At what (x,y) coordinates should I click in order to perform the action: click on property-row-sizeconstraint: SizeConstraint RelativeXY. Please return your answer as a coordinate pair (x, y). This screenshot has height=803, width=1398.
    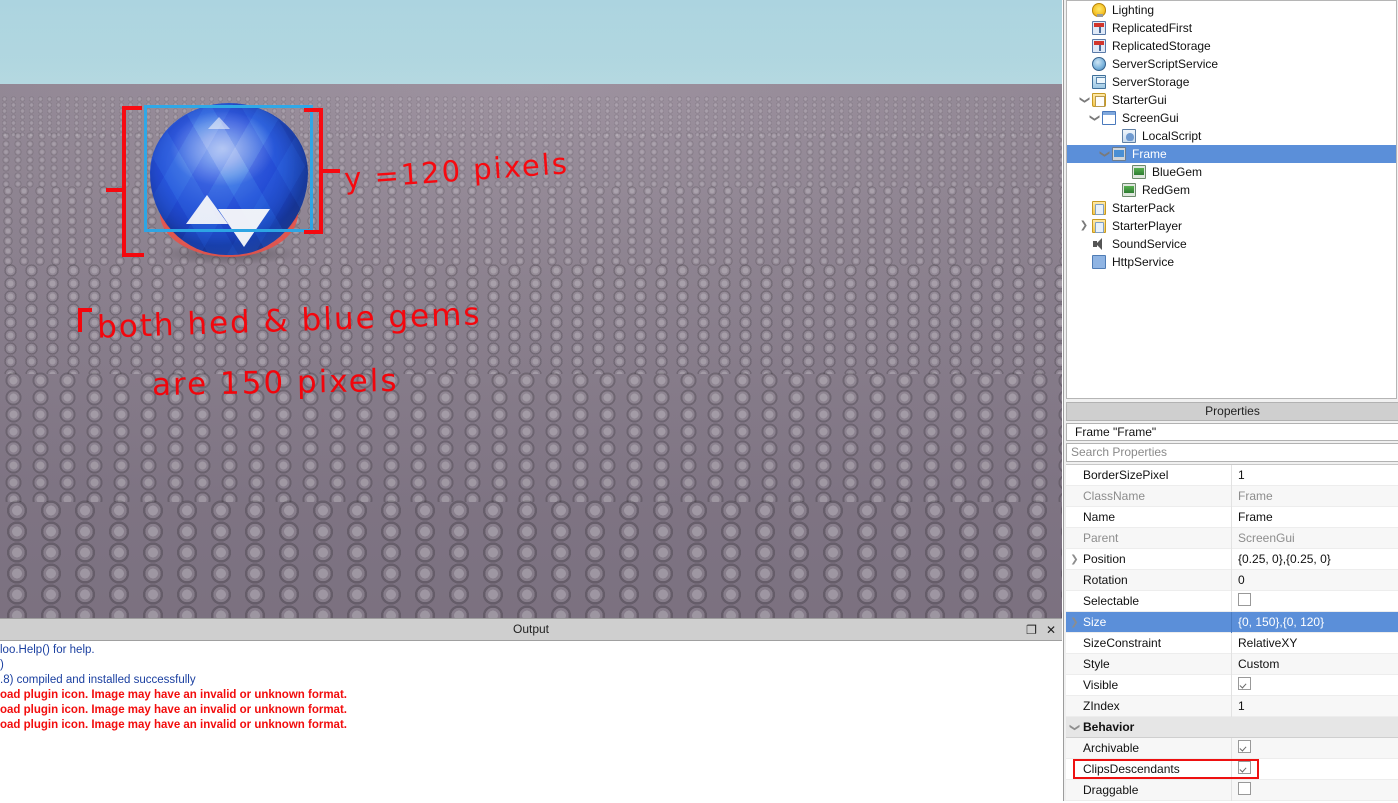
    Looking at the image, I should click on (1232, 643).